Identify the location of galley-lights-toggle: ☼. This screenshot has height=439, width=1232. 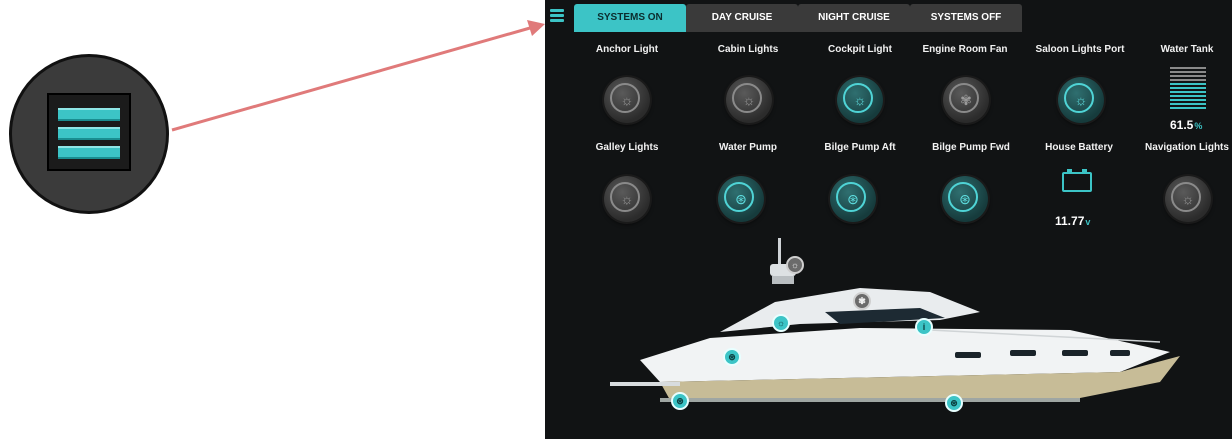
(627, 199).